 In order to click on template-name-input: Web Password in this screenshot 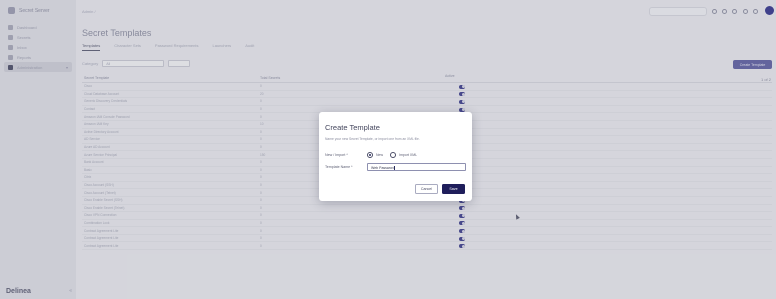, I will do `click(416, 167)`.